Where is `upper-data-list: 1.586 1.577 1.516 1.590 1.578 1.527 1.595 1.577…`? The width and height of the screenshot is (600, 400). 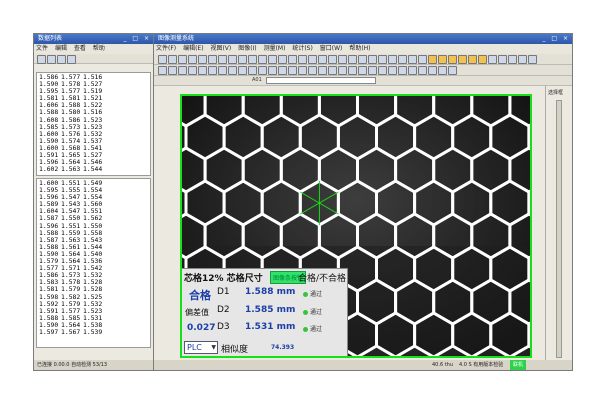
upper-data-list: 1.586 1.577 1.516 1.590 1.578 1.527 1.595 1.577… is located at coordinates (93, 124).